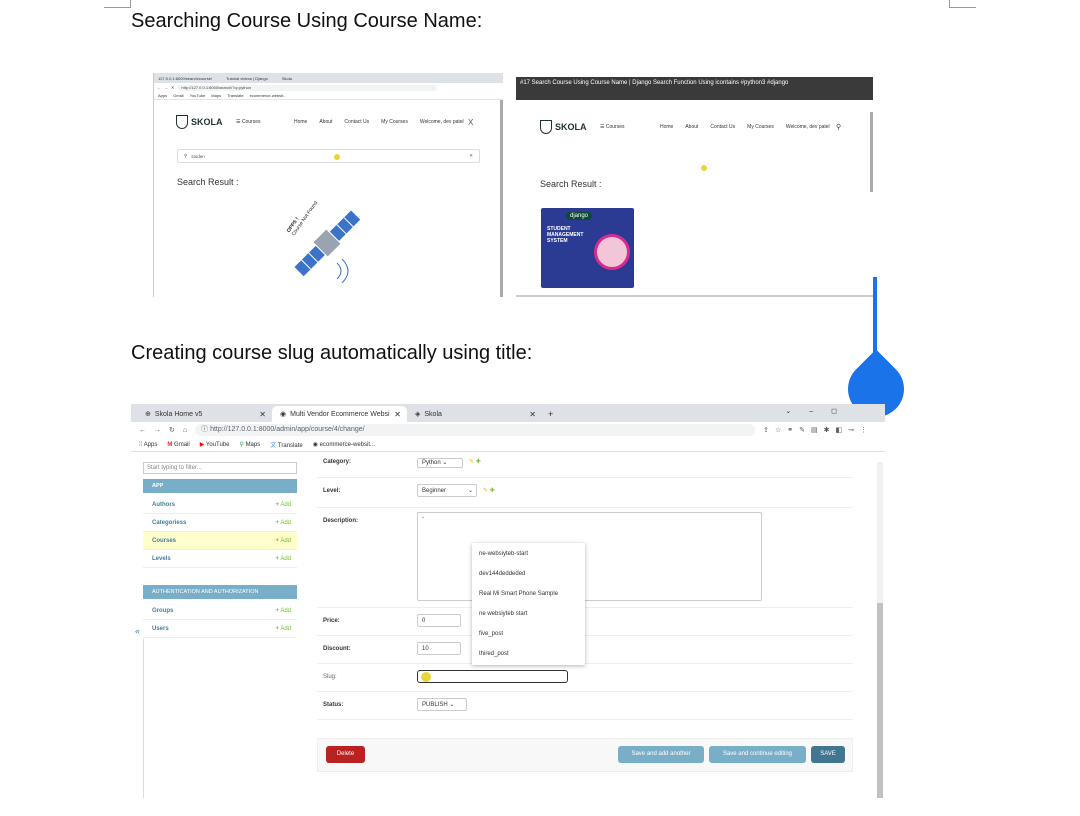  I want to click on level-edit-icons: ✎ ✚, so click(489, 490).